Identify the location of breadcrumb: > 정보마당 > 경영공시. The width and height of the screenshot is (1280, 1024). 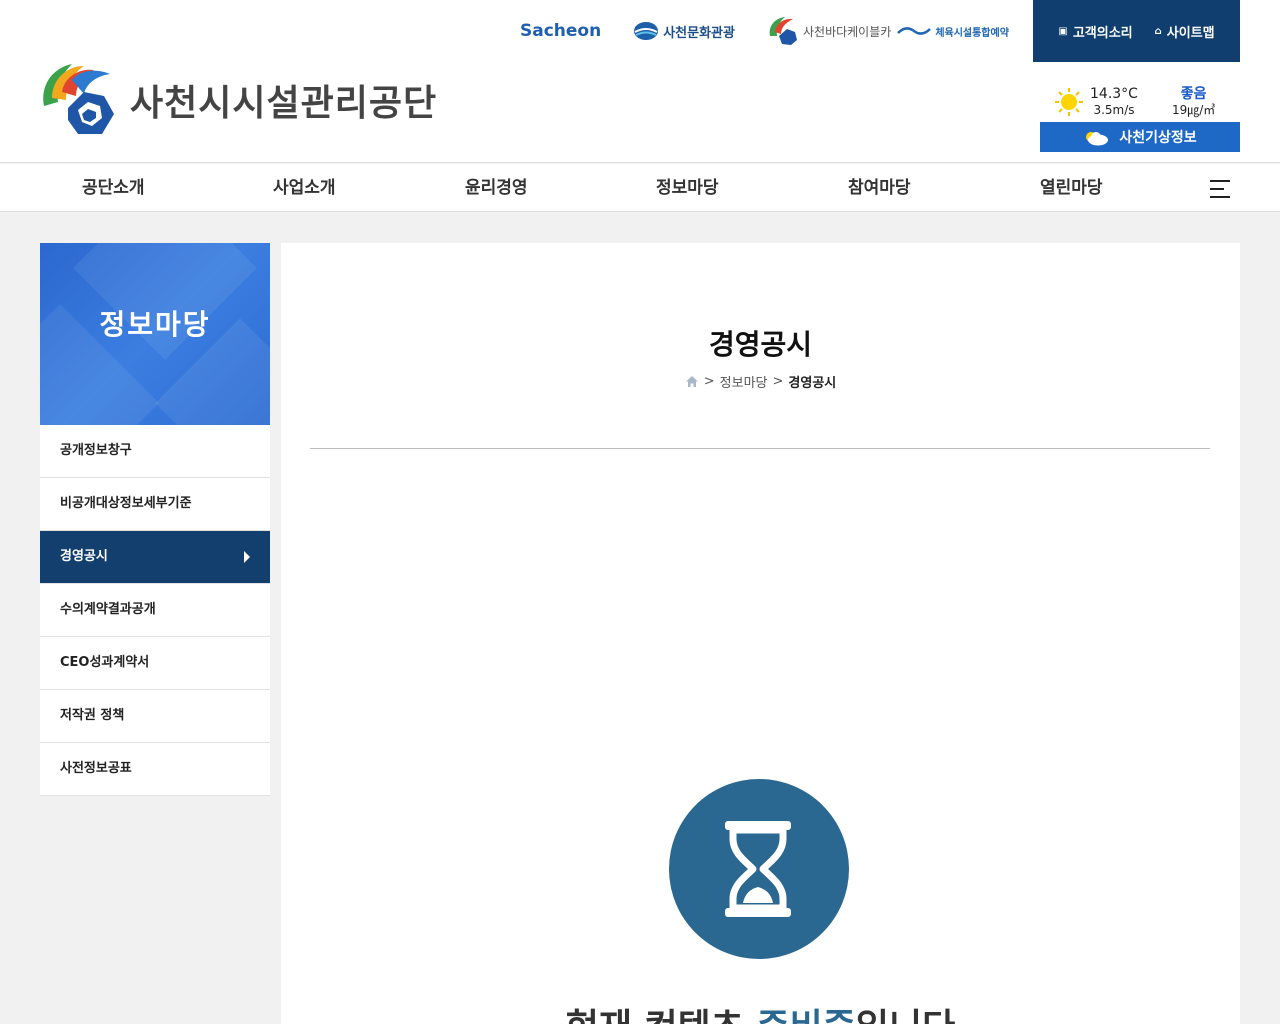
(760, 381).